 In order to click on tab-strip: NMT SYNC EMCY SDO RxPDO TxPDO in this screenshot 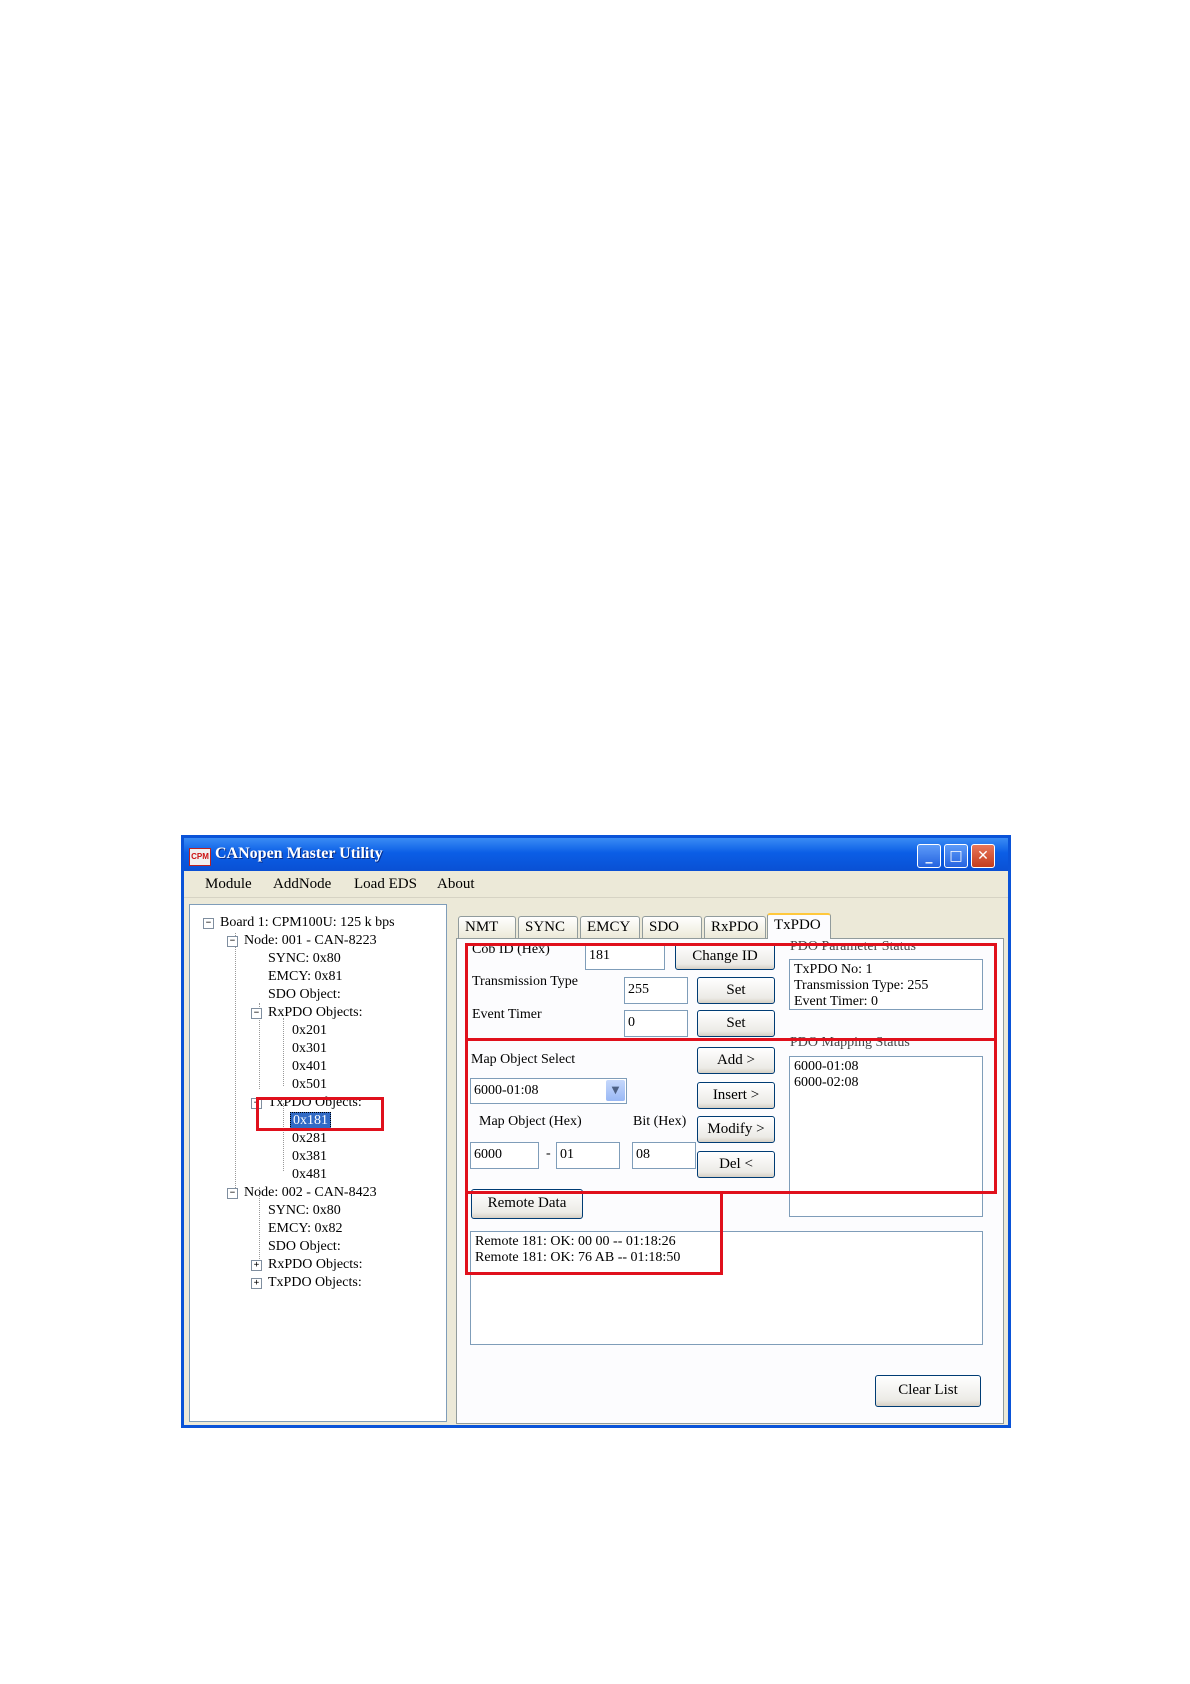, I will do `click(730, 926)`.